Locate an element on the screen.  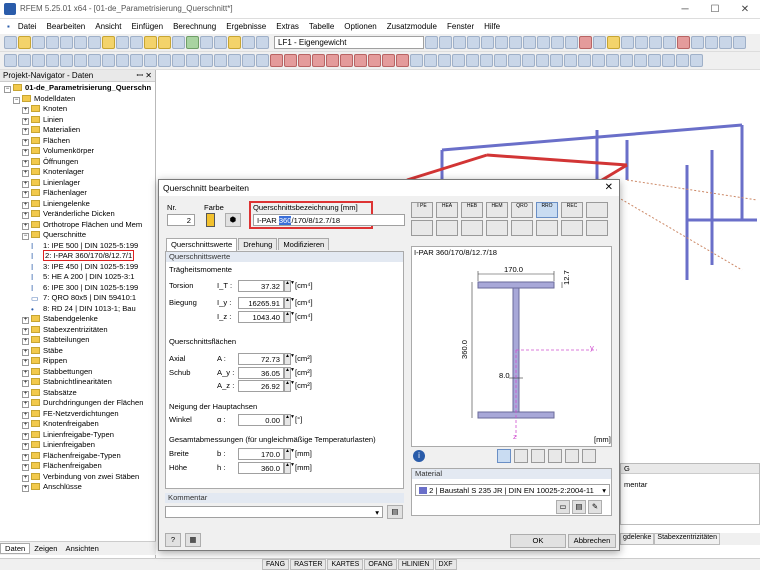
status-hlinien: HLINIEN is located at coordinates (415, 564).